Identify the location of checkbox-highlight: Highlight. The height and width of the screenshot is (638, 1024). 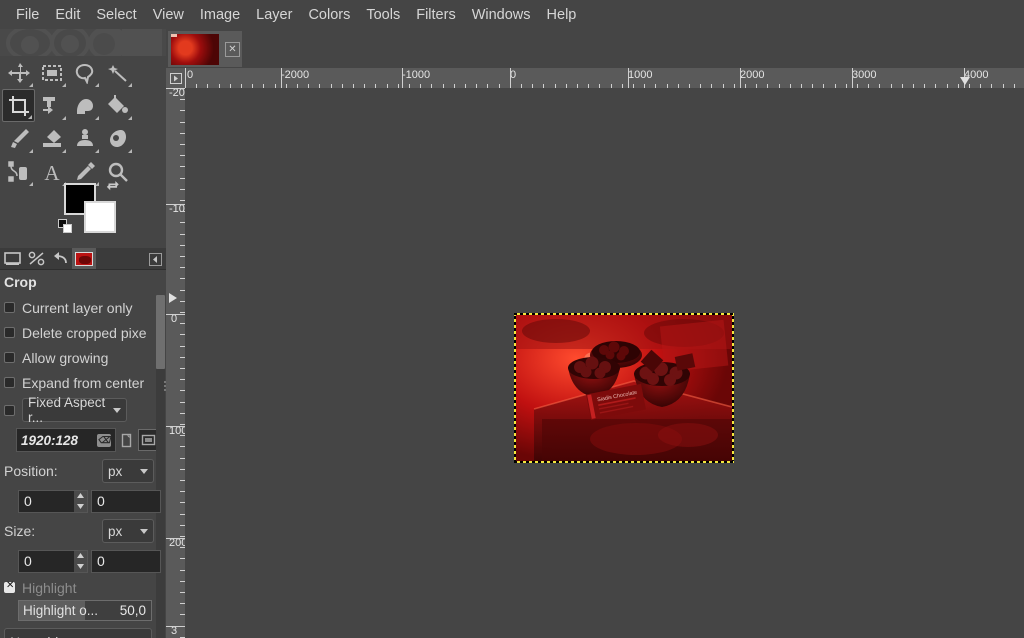
(83, 587).